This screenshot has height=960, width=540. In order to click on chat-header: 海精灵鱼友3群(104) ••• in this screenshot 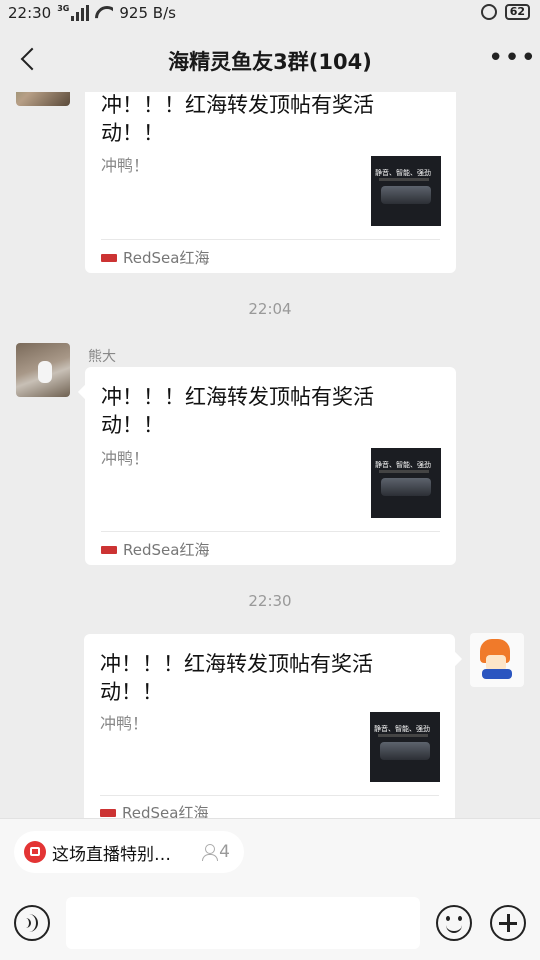, I will do `click(270, 60)`.